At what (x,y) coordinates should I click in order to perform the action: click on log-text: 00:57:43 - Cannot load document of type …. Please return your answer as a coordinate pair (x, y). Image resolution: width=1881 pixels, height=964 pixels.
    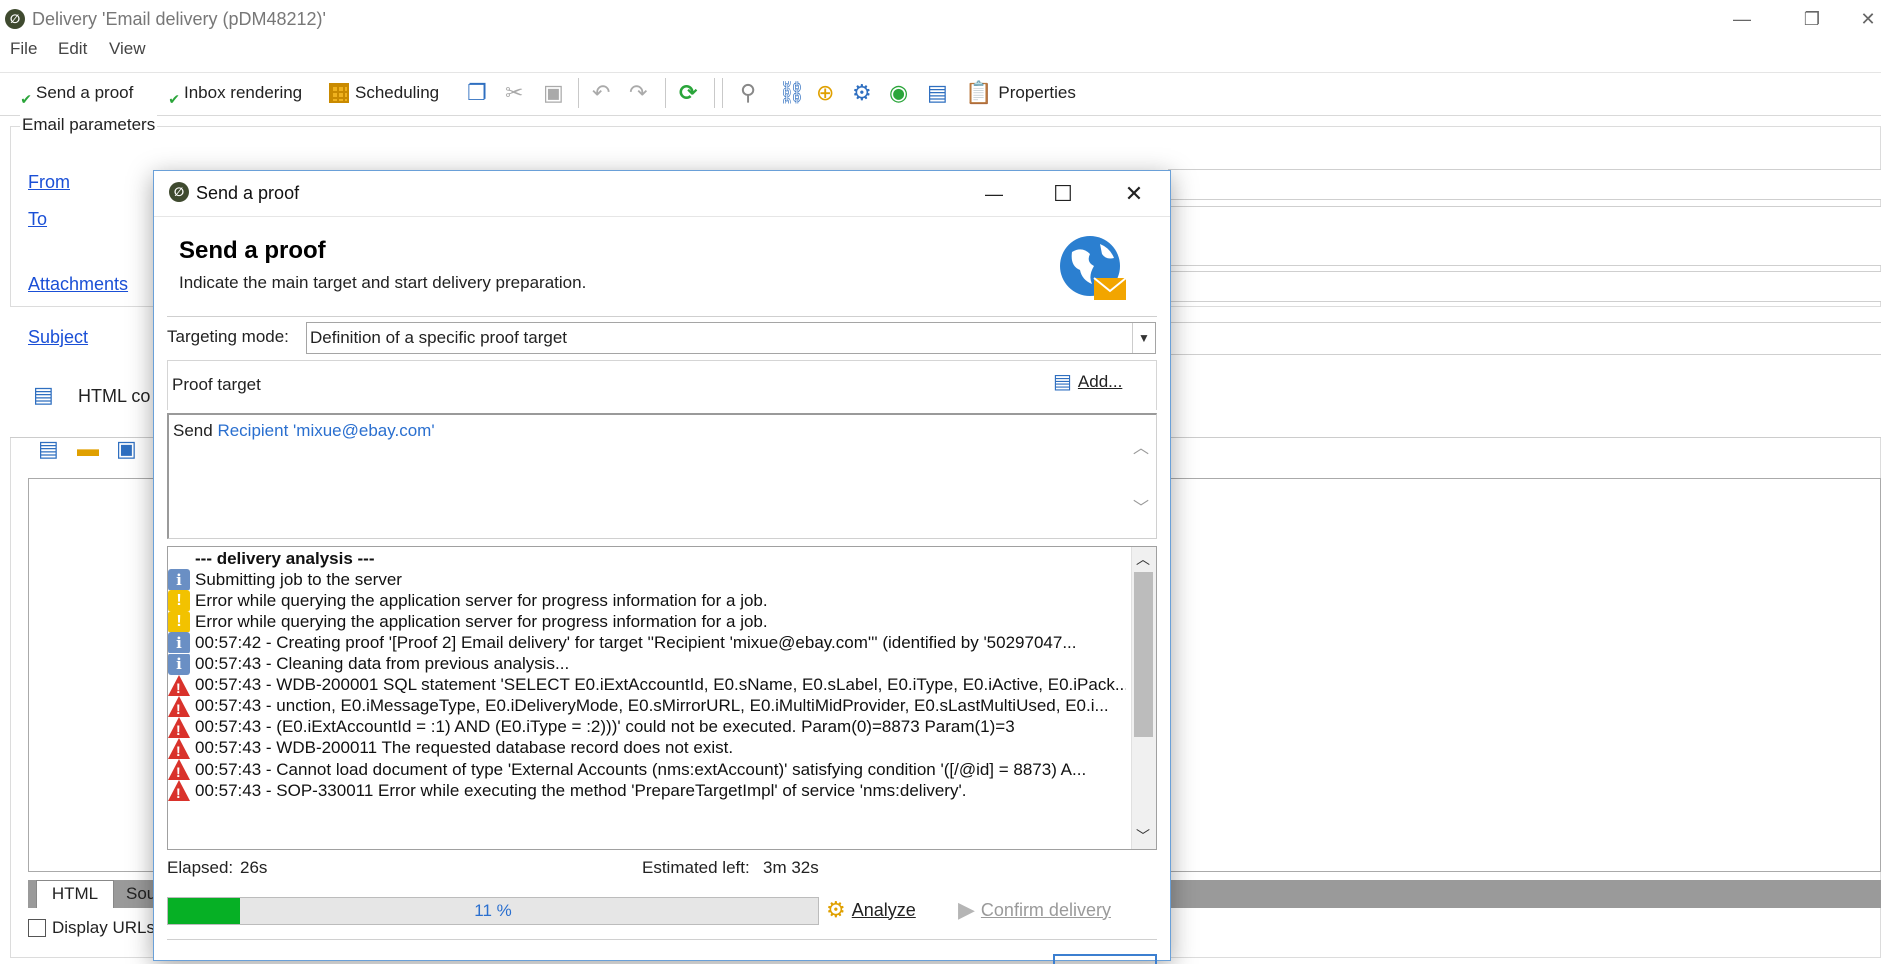
    Looking at the image, I should click on (641, 769).